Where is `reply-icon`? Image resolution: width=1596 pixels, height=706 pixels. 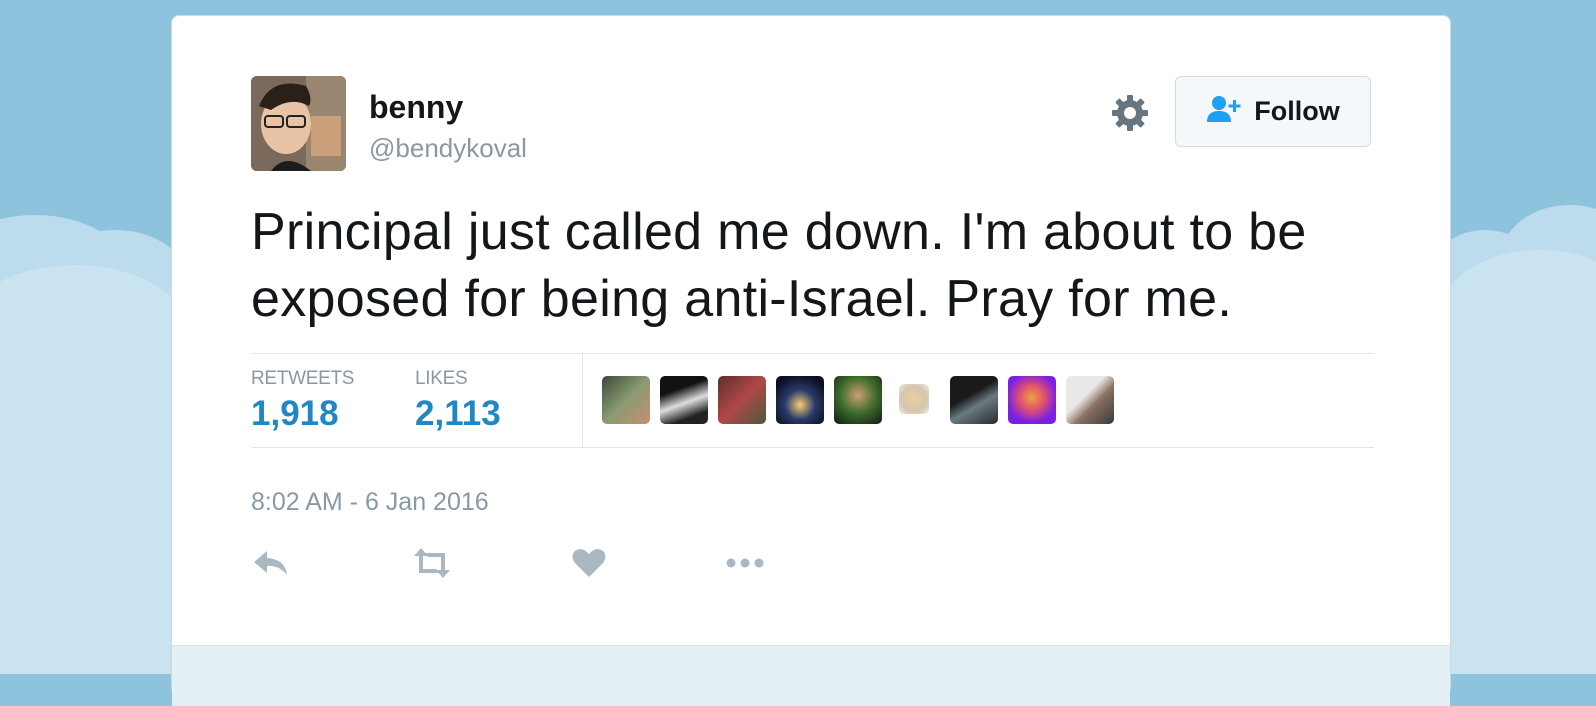 reply-icon is located at coordinates (275, 567).